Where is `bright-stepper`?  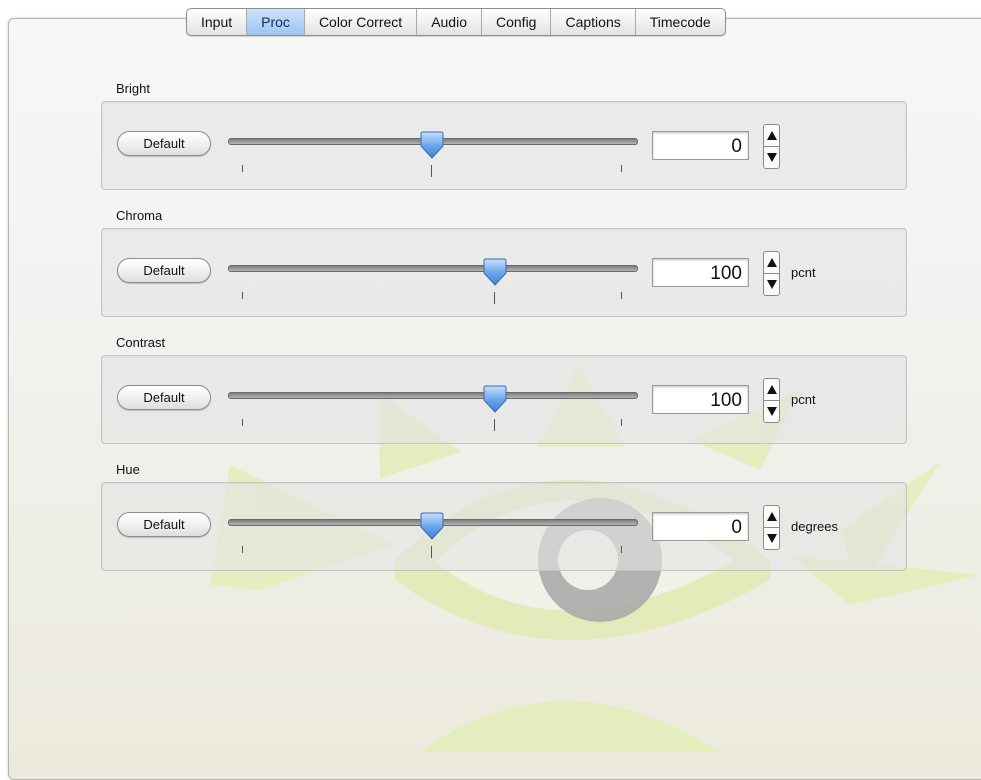
bright-stepper is located at coordinates (771, 146).